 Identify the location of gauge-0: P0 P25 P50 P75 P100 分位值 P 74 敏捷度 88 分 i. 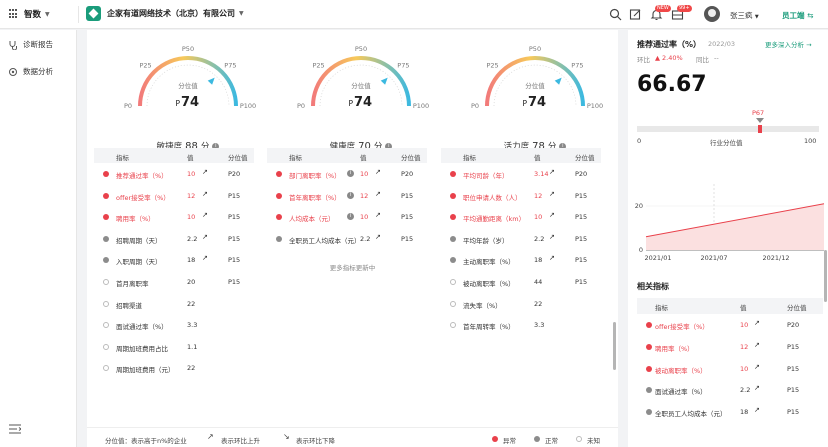
(188, 98).